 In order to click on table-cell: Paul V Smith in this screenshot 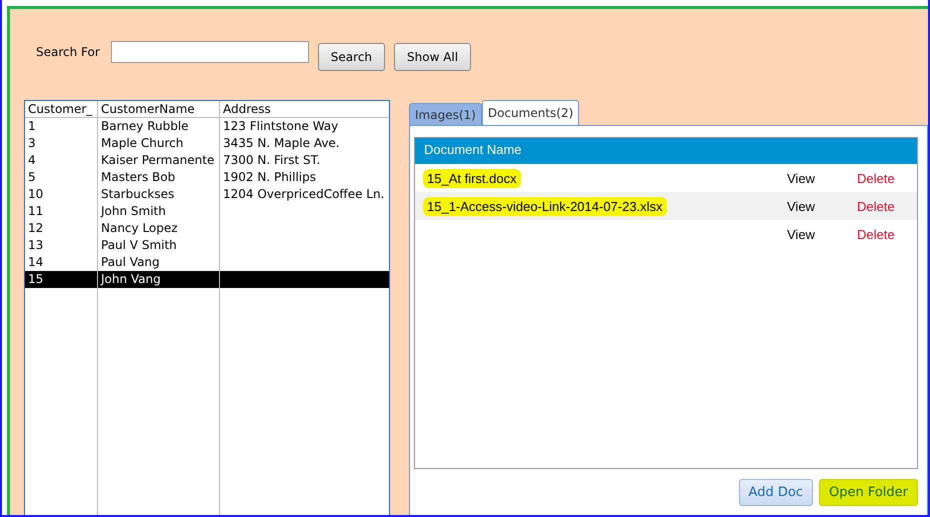, I will do `click(158, 245)`.